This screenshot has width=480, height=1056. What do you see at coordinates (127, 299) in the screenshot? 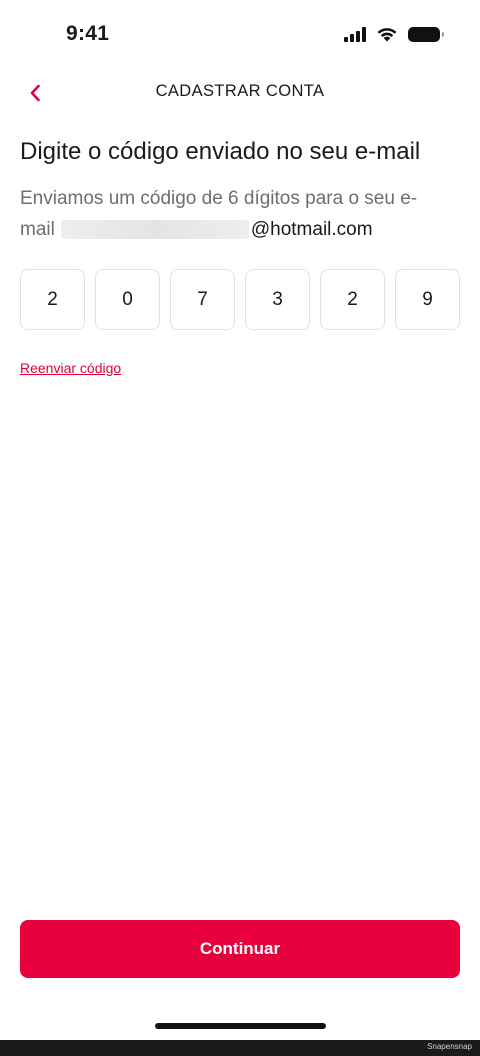
I see `code-digit-2: 0` at bounding box center [127, 299].